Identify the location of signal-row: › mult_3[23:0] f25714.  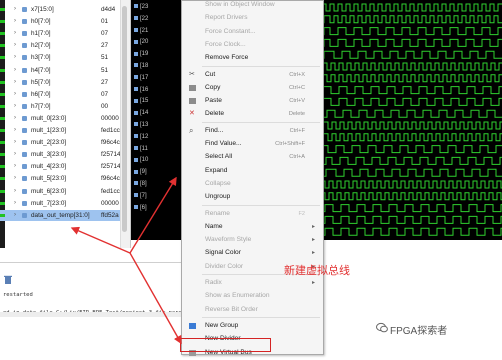
(65, 154).